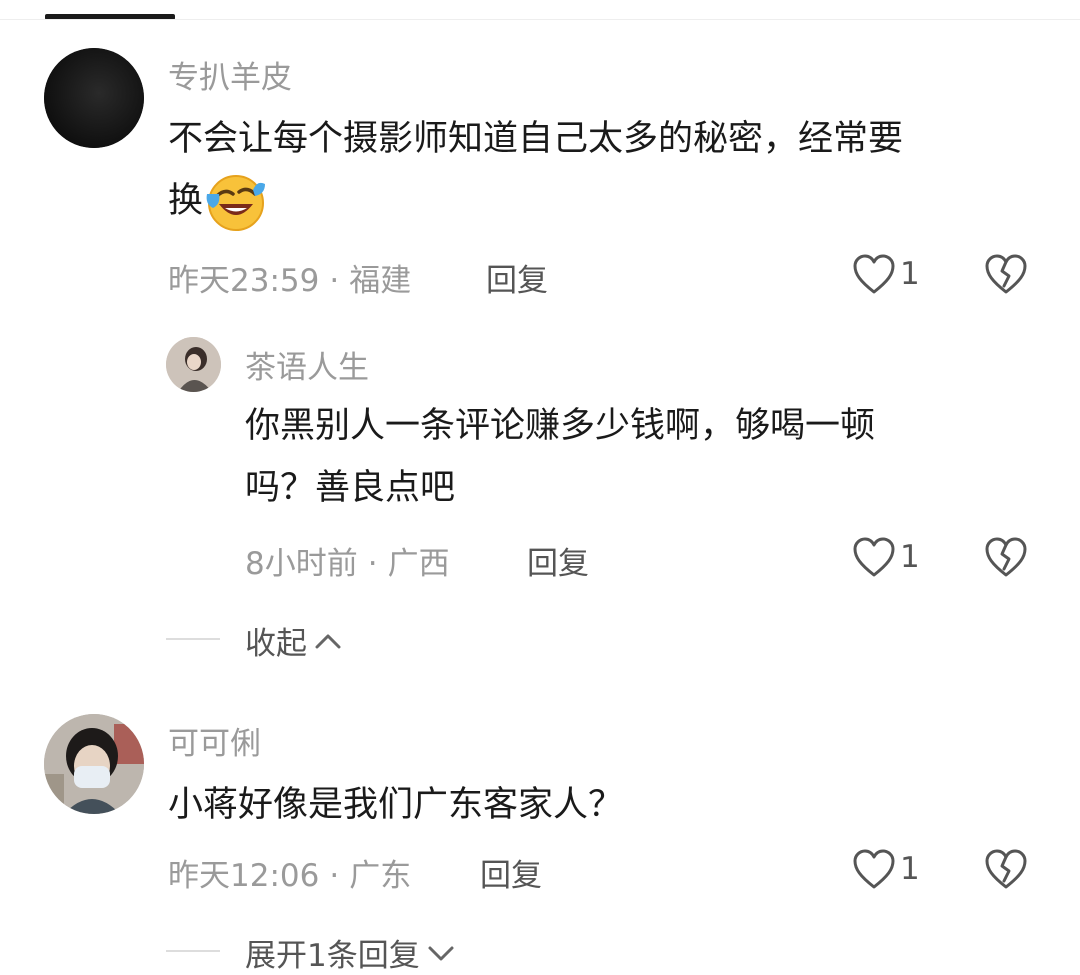 The width and height of the screenshot is (1080, 975). What do you see at coordinates (380, 281) in the screenshot?
I see `comment-location: 福建` at bounding box center [380, 281].